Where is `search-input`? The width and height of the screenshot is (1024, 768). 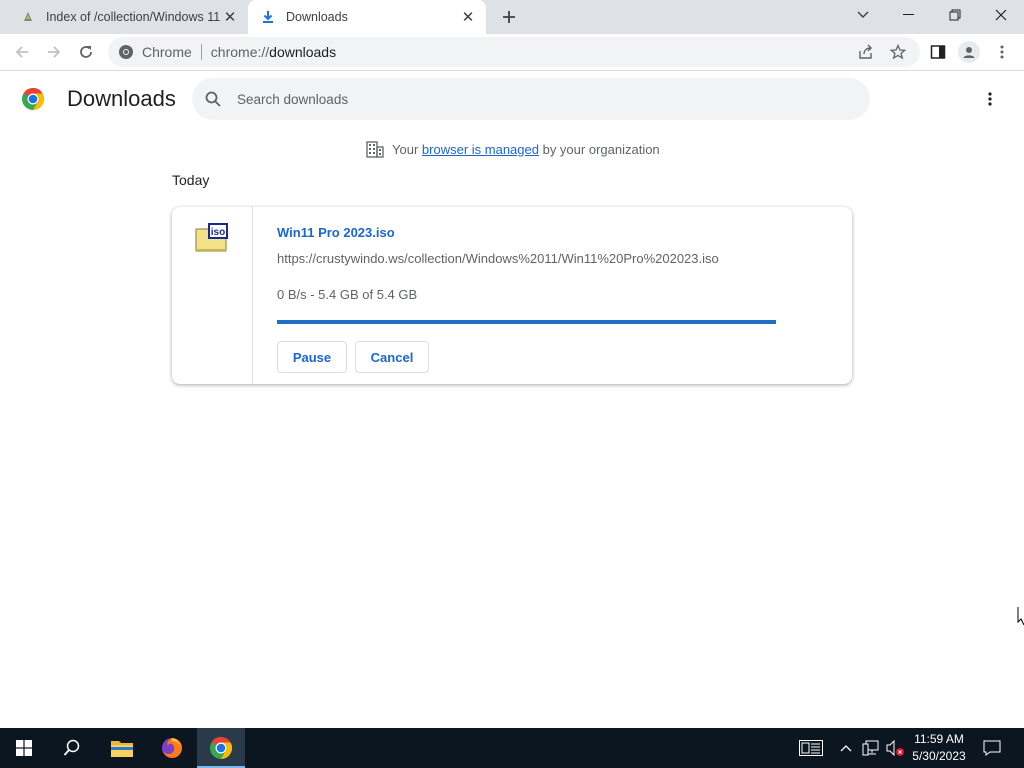
search-input is located at coordinates (537, 99).